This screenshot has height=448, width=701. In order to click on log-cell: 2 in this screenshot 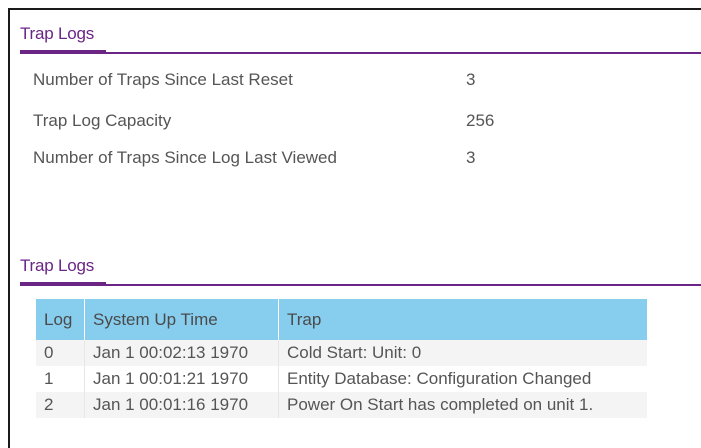, I will do `click(60, 405)`.